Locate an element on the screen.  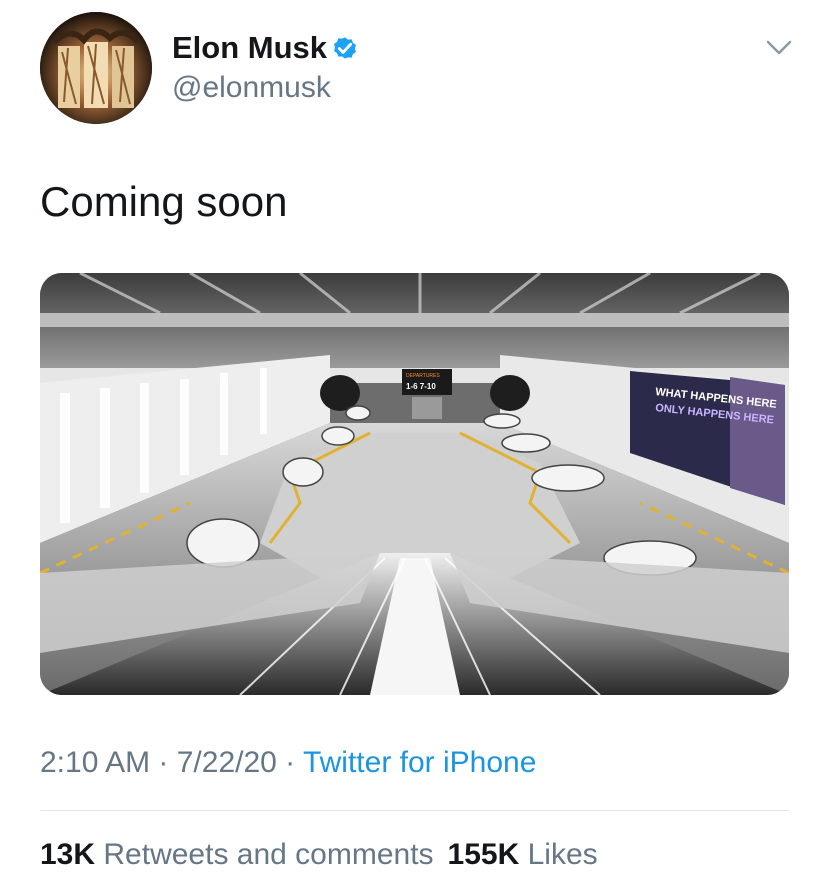
tweet-time: 2:10 AM is located at coordinates (95, 762).